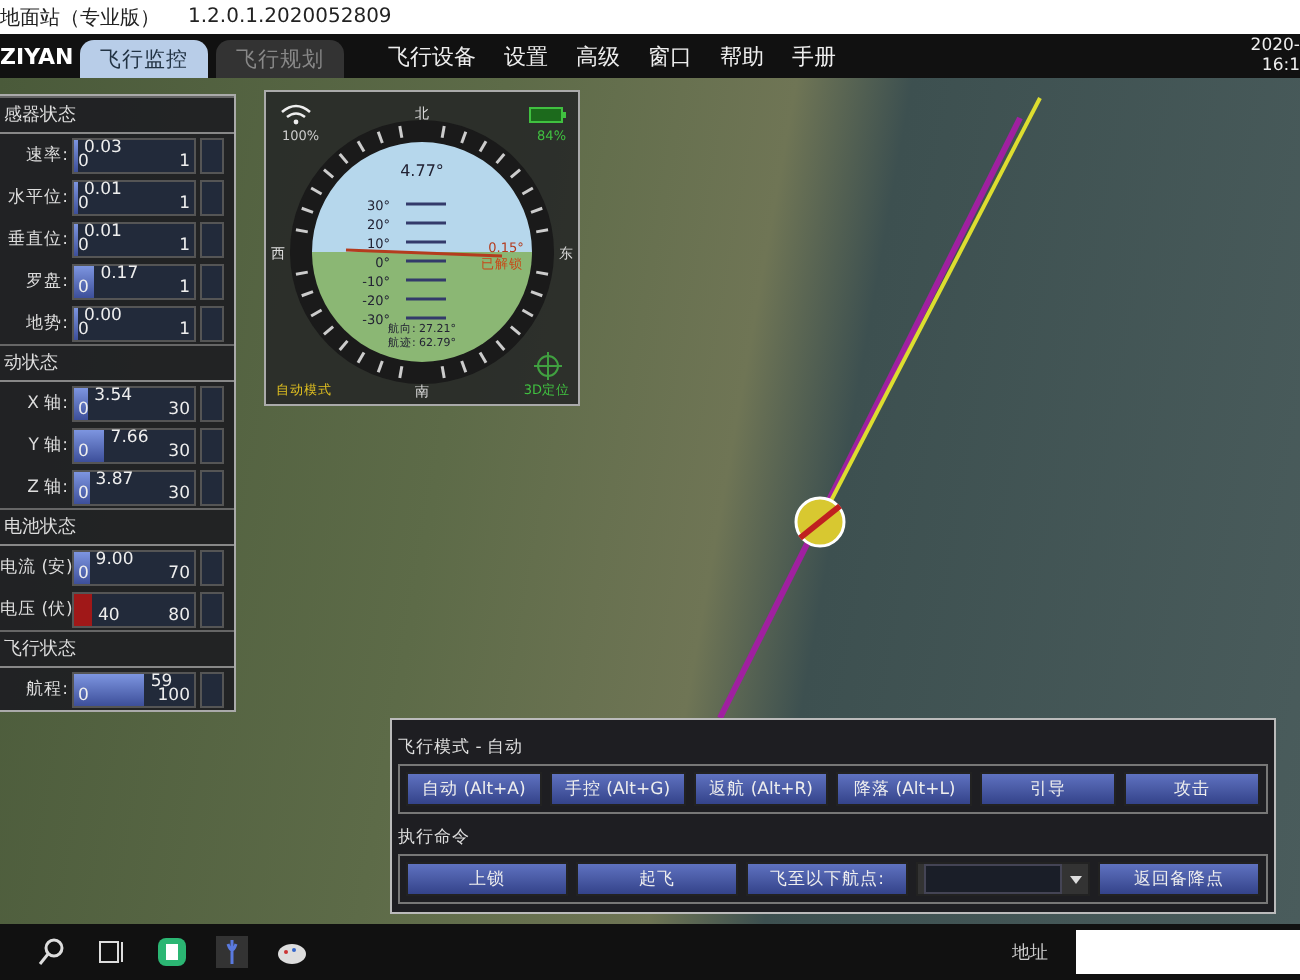 The width and height of the screenshot is (1300, 980). Describe the element at coordinates (290, 17) in the screenshot. I see `version-text: 1.2.0.1.2020052809` at that location.